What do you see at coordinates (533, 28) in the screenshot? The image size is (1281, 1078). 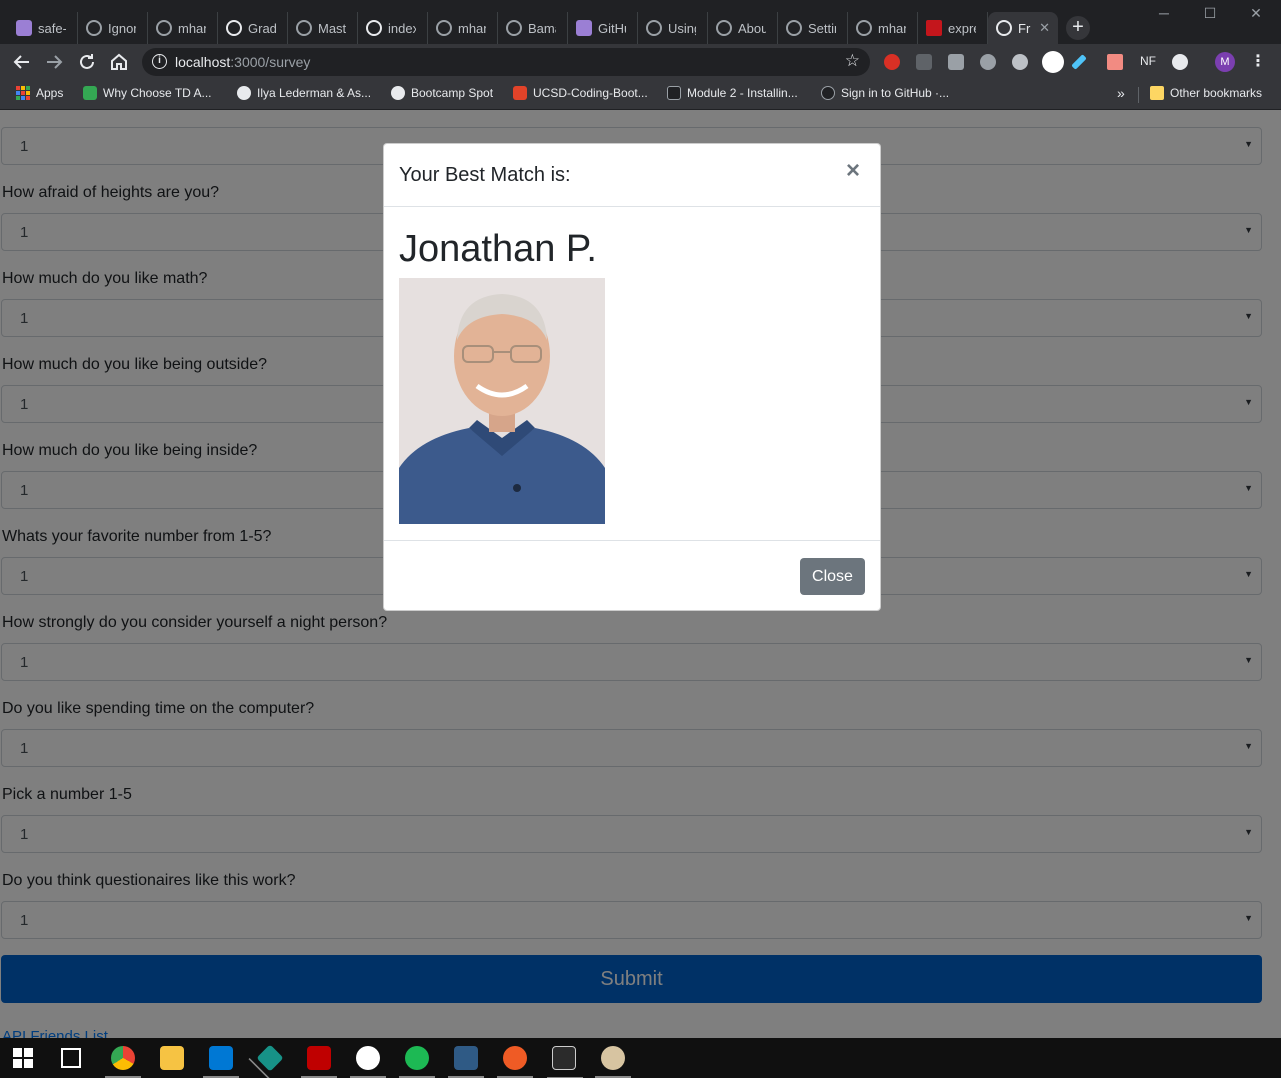 I see `tab: Bama` at bounding box center [533, 28].